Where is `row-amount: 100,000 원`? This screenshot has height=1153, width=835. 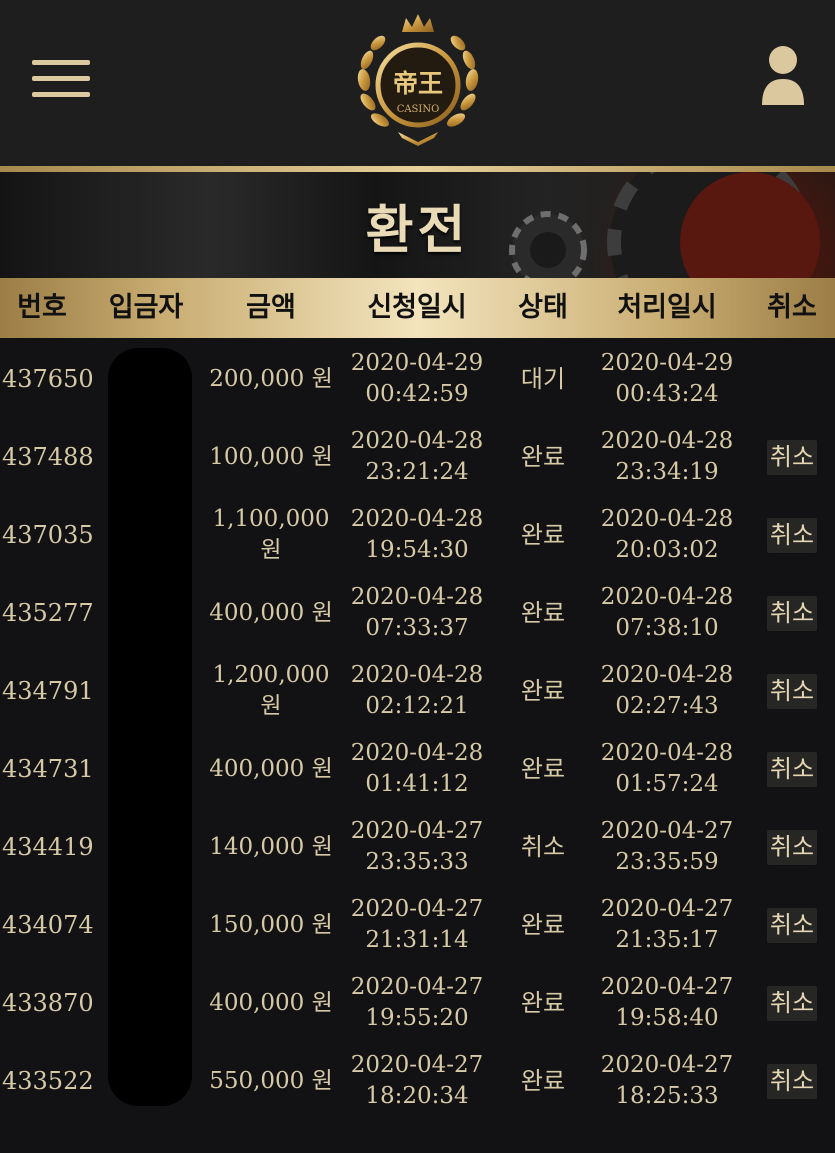
row-amount: 100,000 원 is located at coordinates (271, 456).